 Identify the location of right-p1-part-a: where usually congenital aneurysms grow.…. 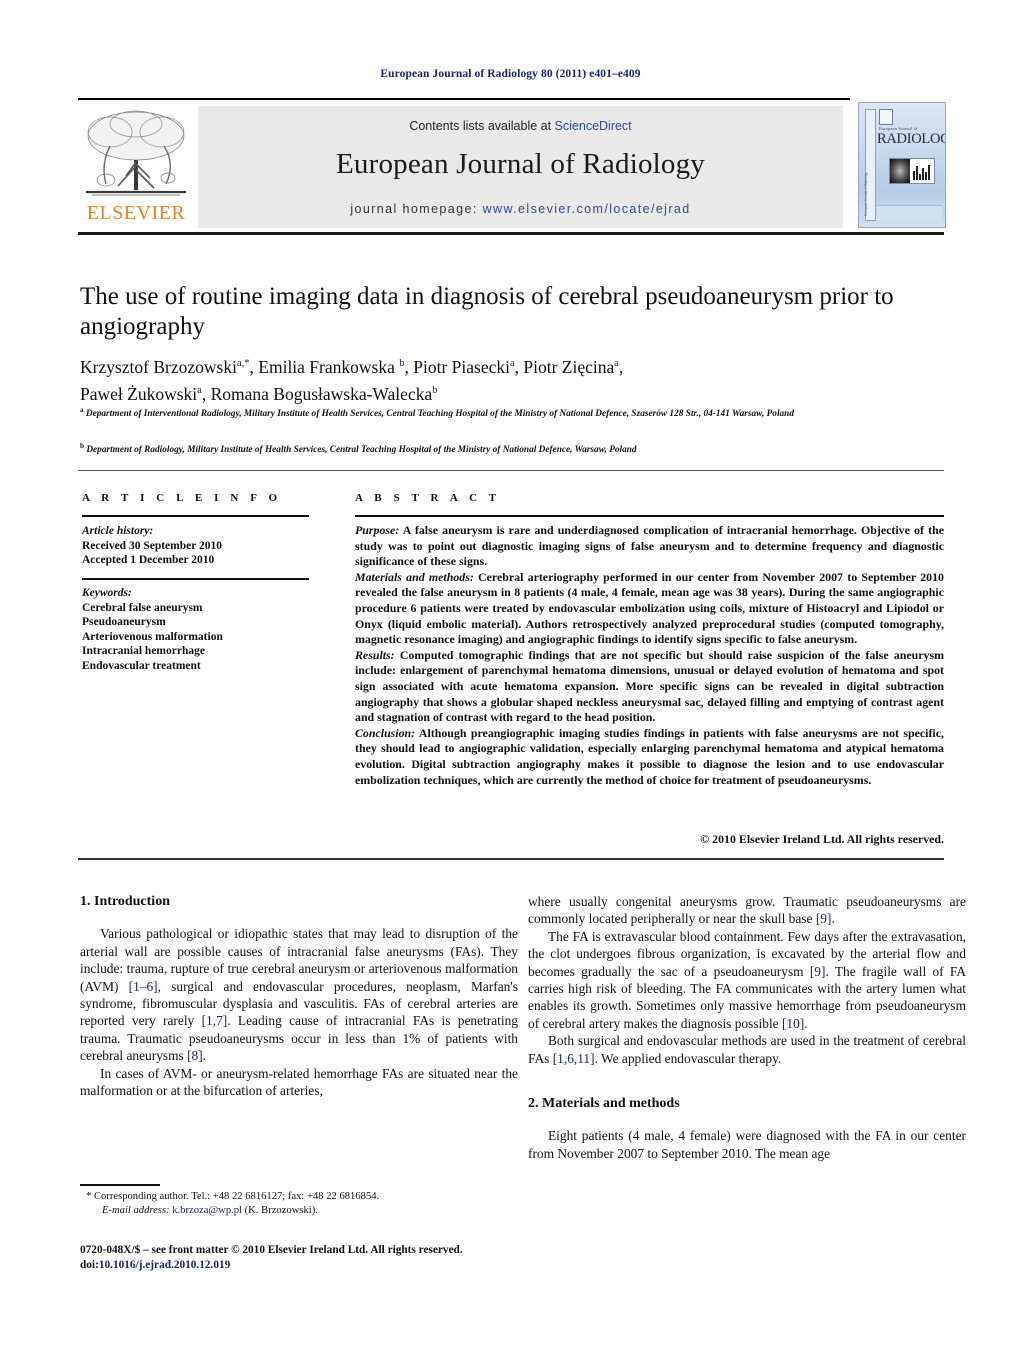
(747, 910).